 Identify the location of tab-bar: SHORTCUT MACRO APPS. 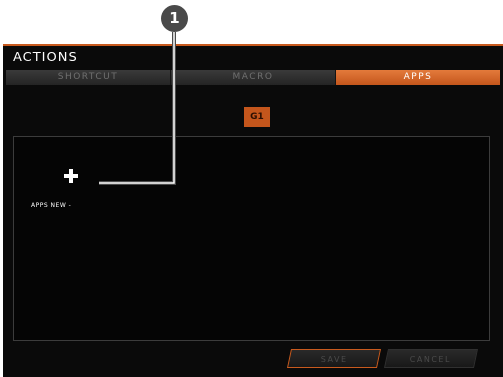
(253, 77).